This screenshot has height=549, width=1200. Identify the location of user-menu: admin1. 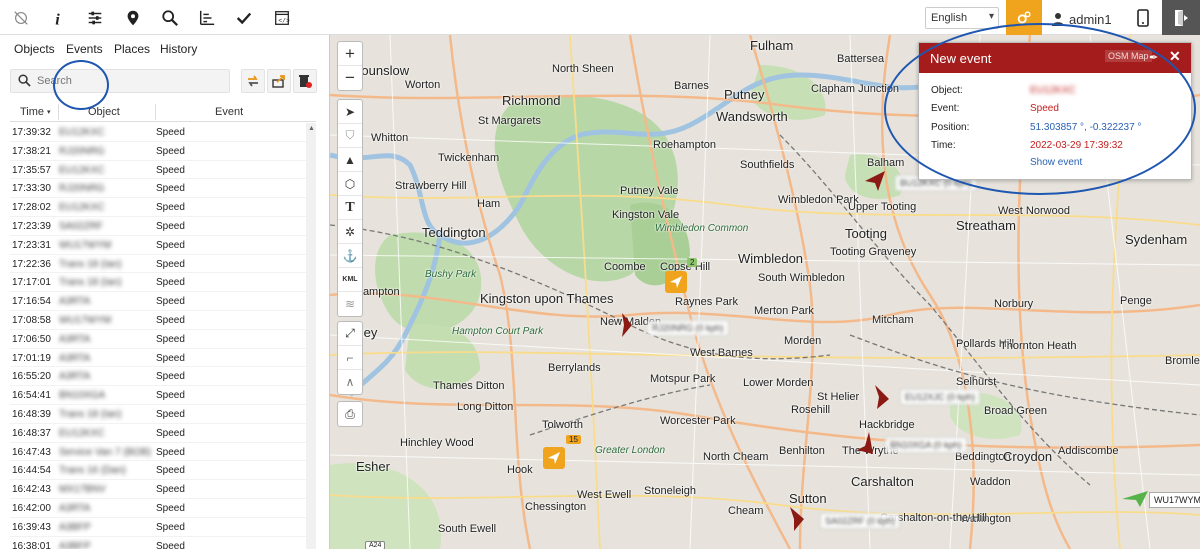
(1082, 19).